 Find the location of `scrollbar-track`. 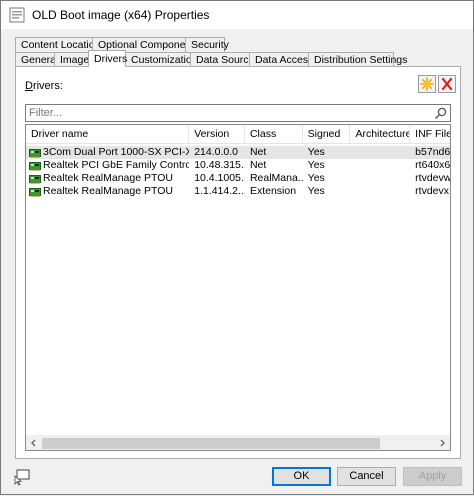

scrollbar-track is located at coordinates (238, 443).